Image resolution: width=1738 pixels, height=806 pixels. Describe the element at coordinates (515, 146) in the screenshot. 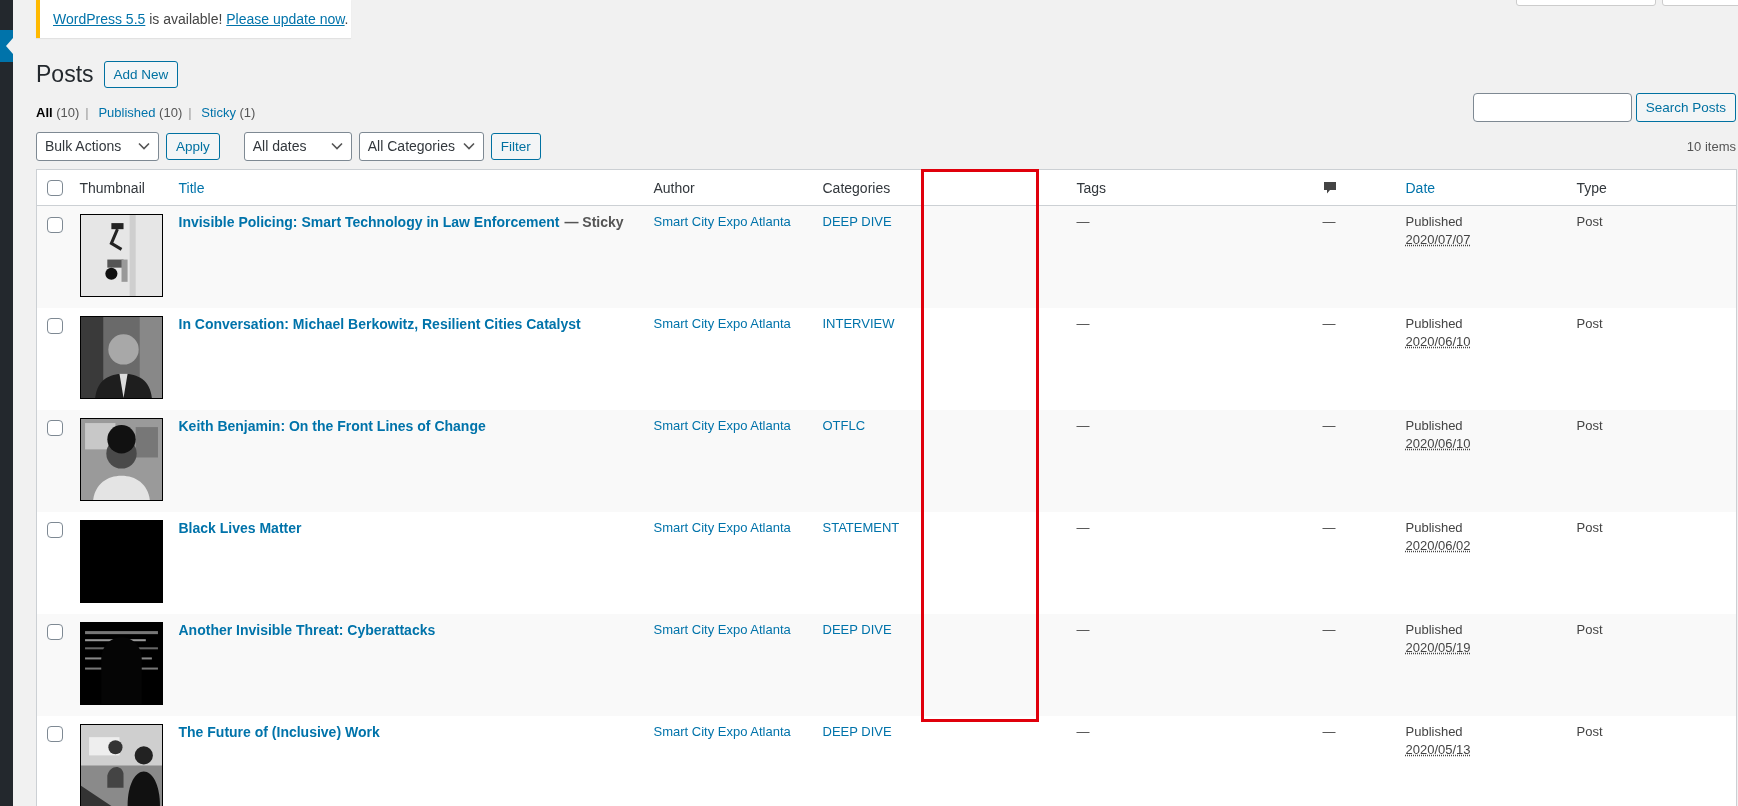

I see `filter-button: Filter` at that location.